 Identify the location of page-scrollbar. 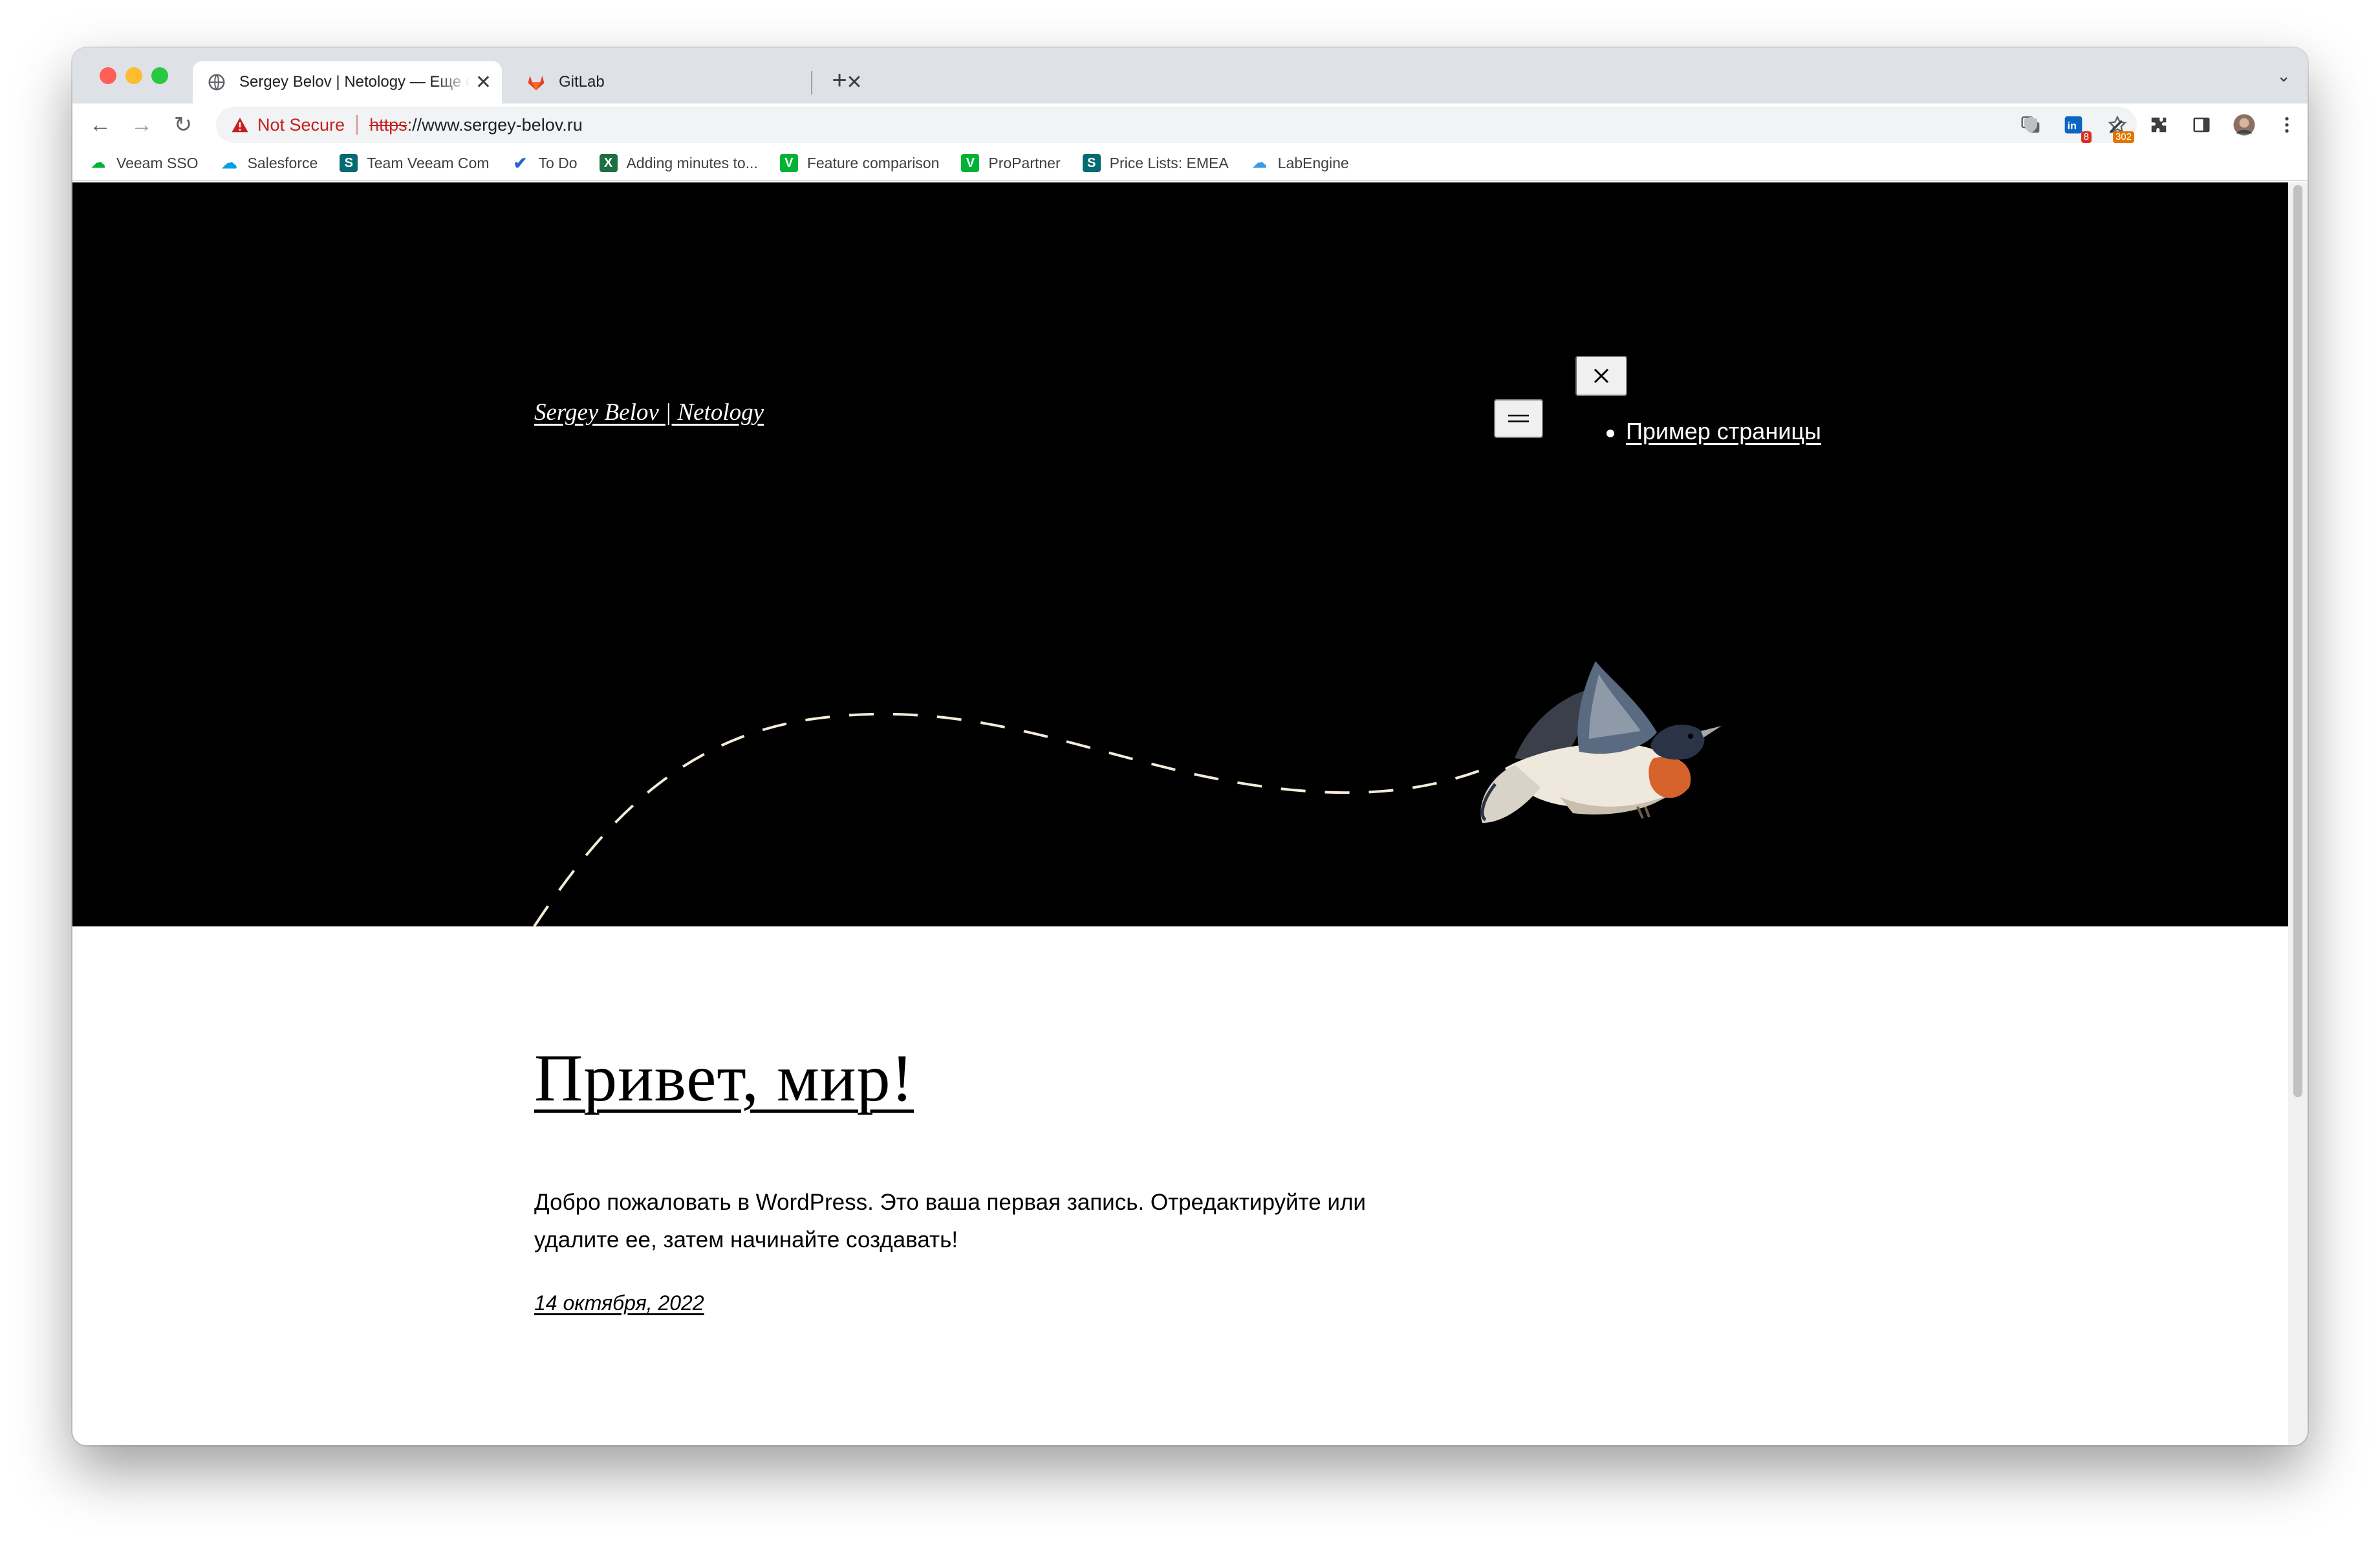
(2298, 813).